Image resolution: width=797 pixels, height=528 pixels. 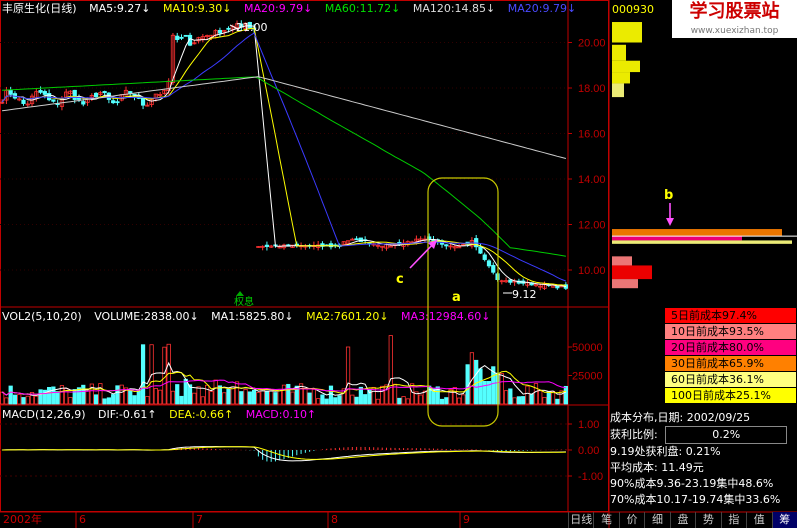 What do you see at coordinates (784, 520) in the screenshot?
I see `tab-8: 筹` at bounding box center [784, 520].